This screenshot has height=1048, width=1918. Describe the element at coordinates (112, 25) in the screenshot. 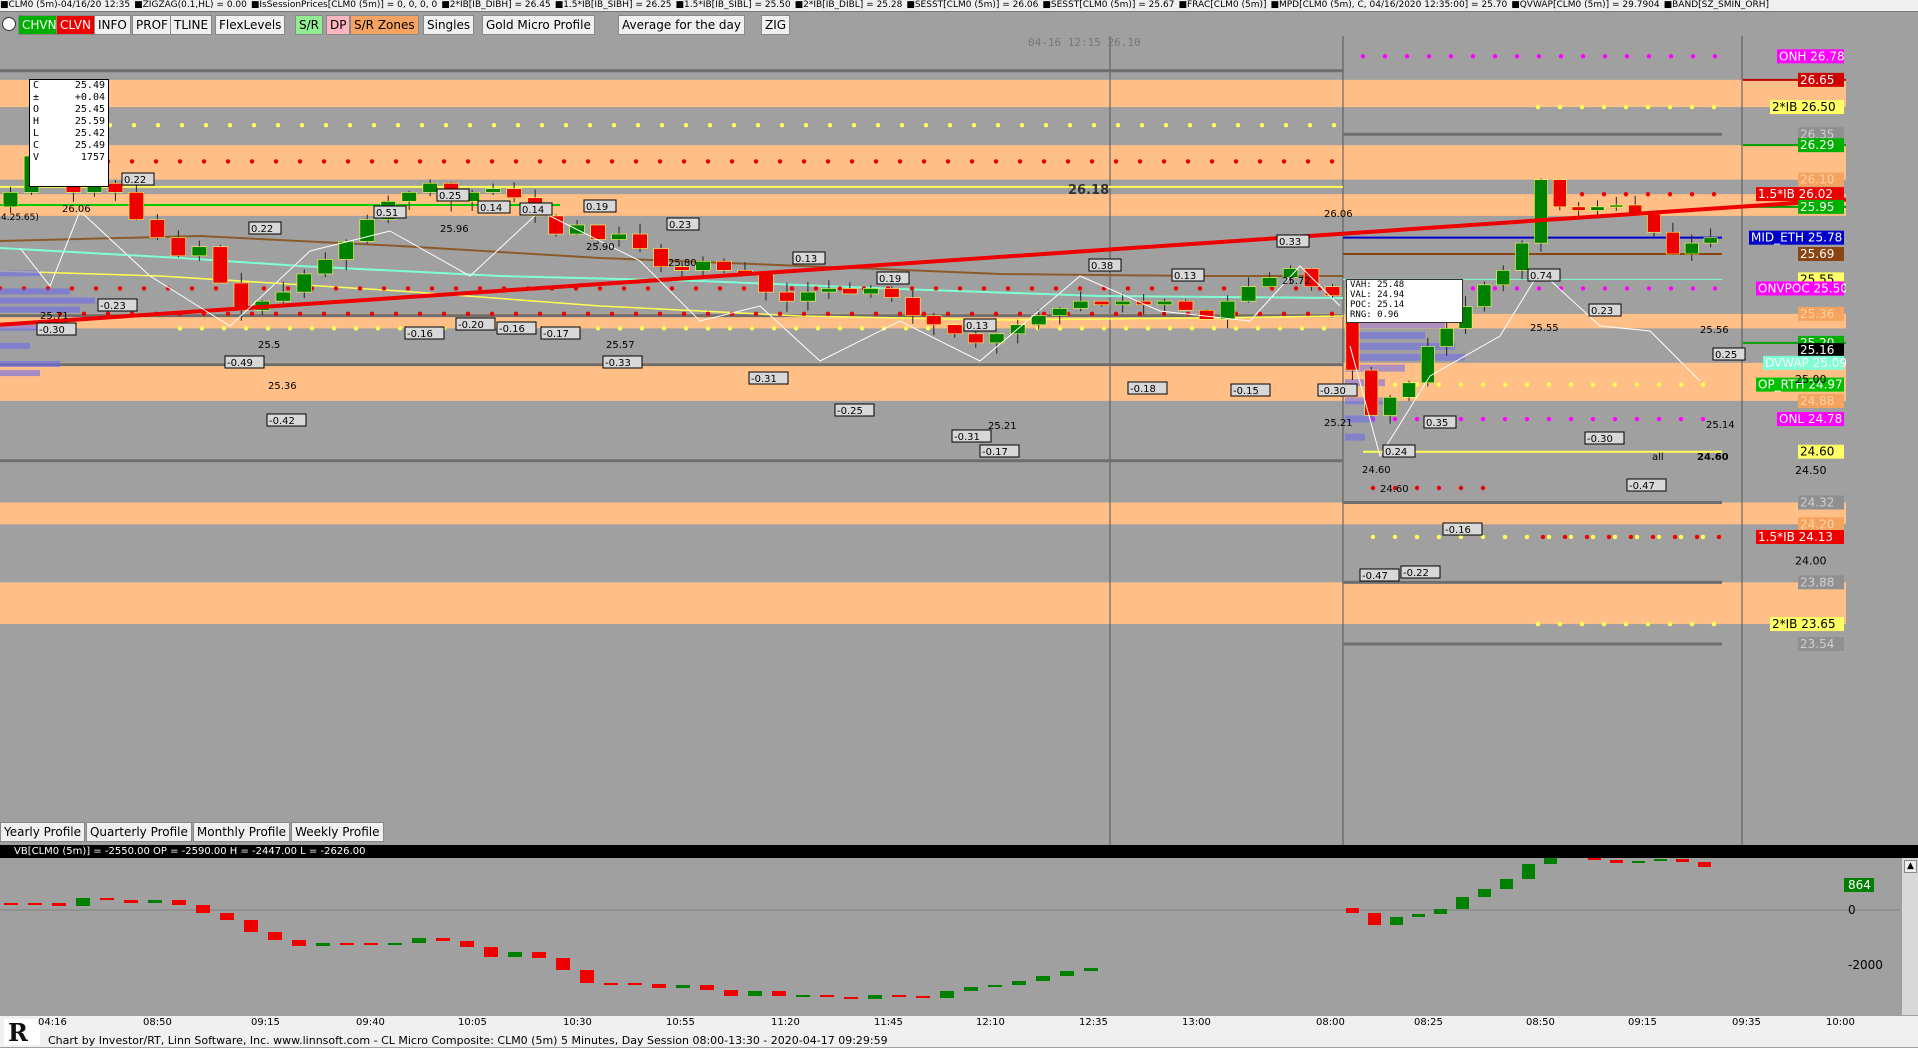

I see `toolbar-button-info: INFO` at that location.